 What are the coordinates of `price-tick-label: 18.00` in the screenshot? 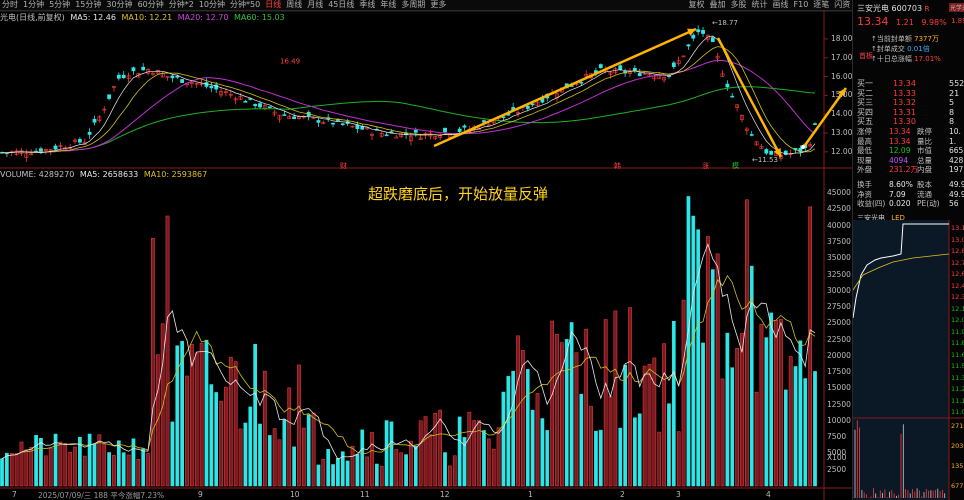 It's located at (842, 38).